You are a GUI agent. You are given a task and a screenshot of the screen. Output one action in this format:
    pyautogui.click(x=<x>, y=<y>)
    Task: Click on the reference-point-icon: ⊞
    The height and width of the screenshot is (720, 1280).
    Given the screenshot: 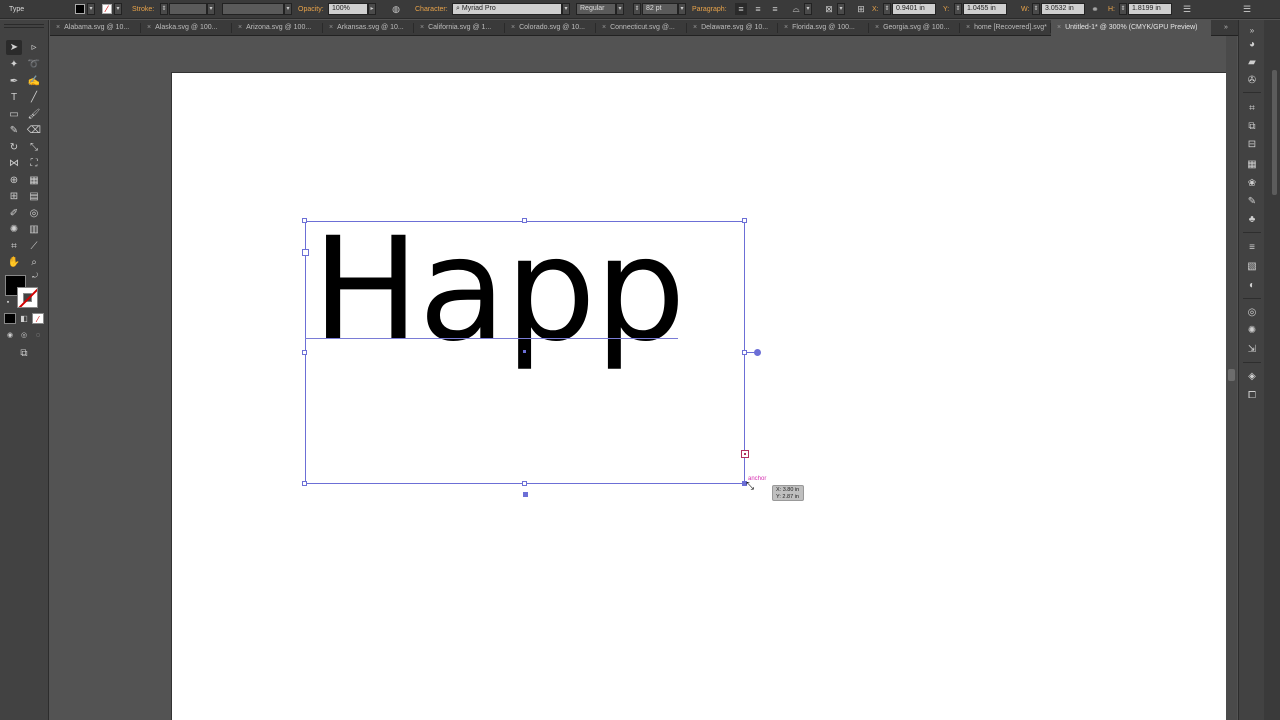 What is the action you would take?
    pyautogui.click(x=861, y=9)
    